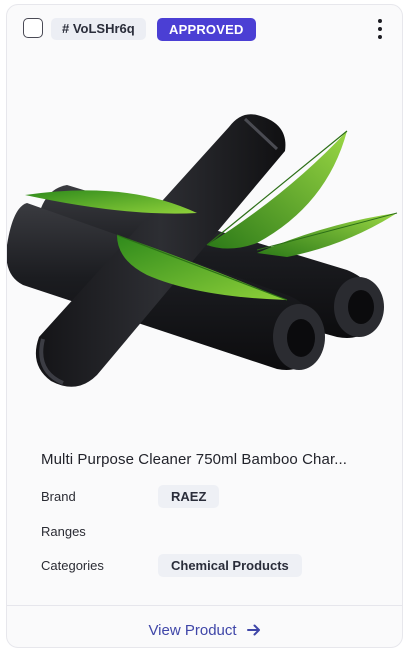  Describe the element at coordinates (192, 630) in the screenshot. I see `view-product-label: View Product` at that location.